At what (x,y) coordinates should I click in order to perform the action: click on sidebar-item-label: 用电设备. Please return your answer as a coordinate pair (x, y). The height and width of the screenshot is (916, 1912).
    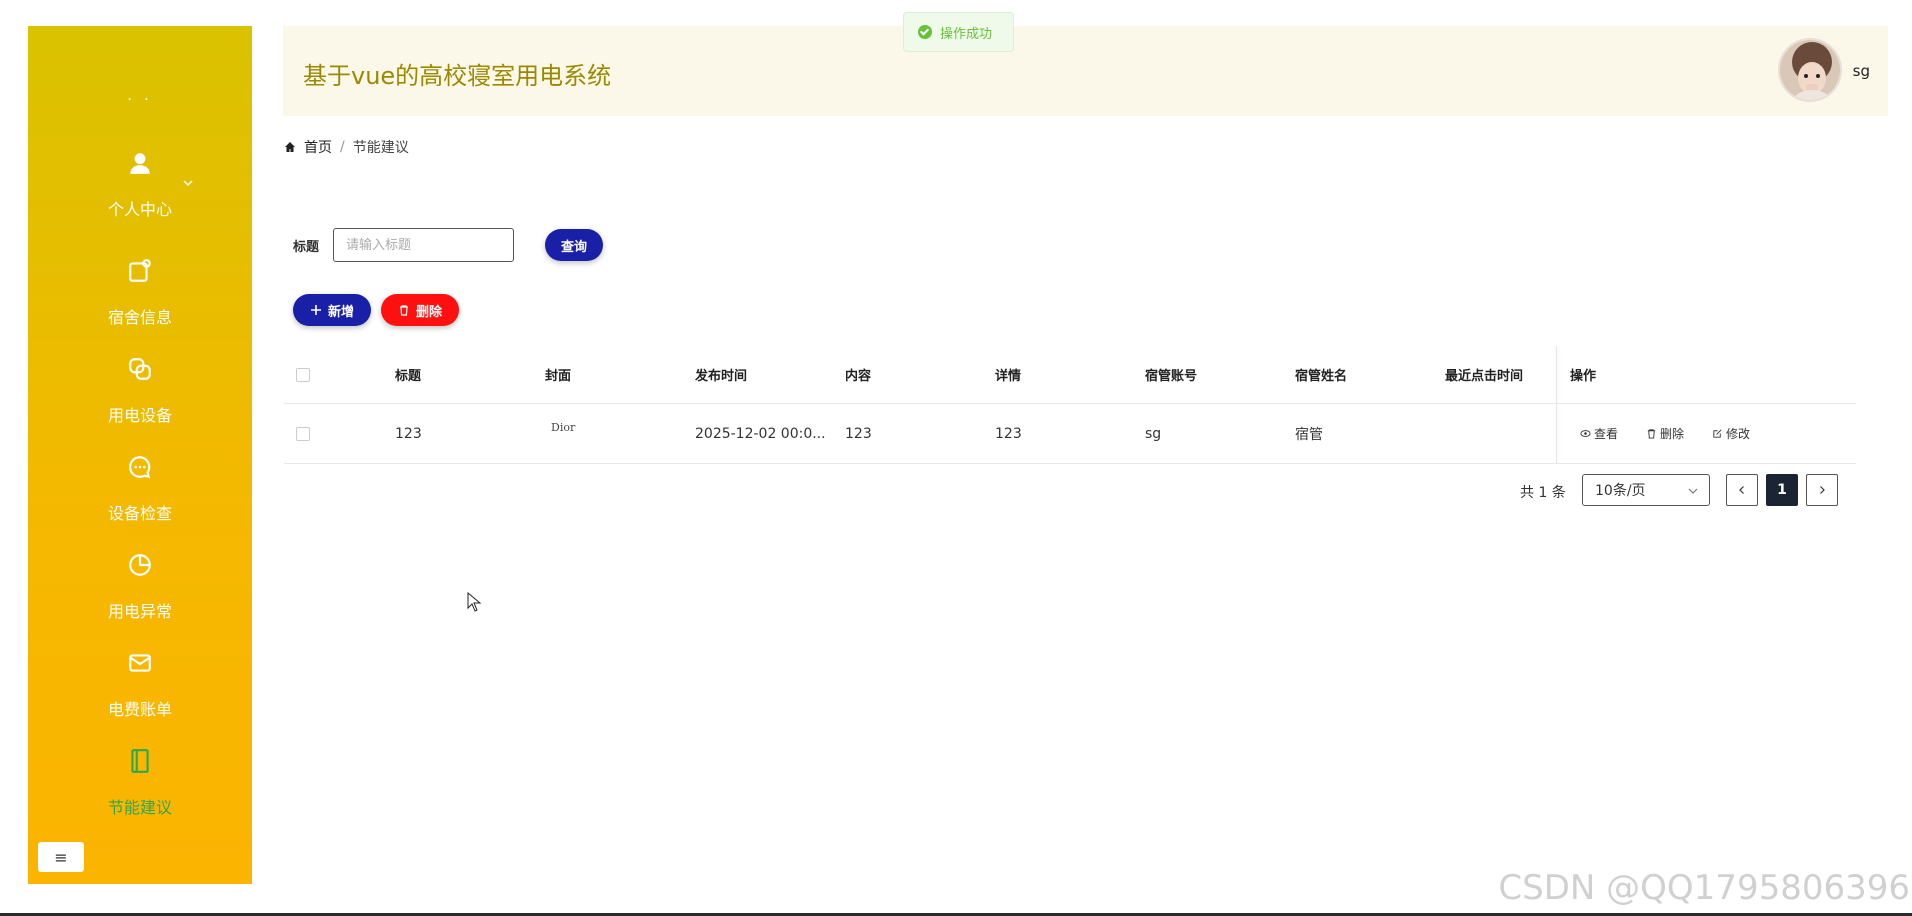
    Looking at the image, I should click on (139, 415).